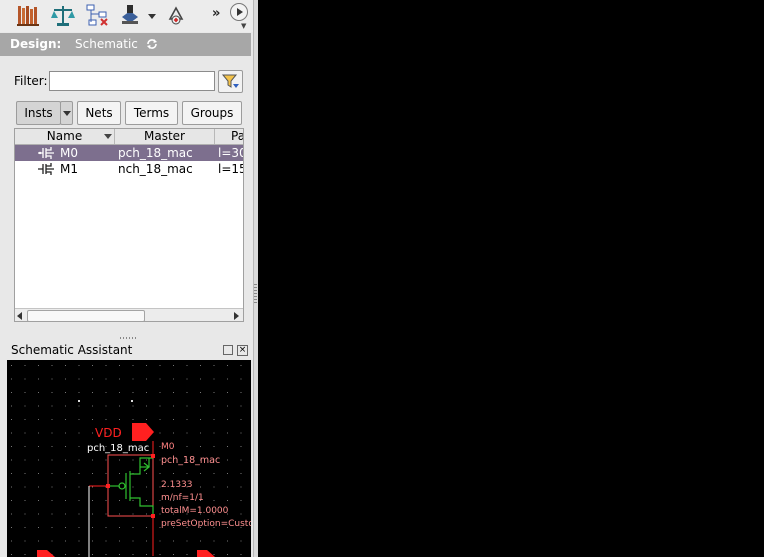 The height and width of the screenshot is (557, 764). What do you see at coordinates (231, 153) in the screenshot?
I see `row-params: l=30` at bounding box center [231, 153].